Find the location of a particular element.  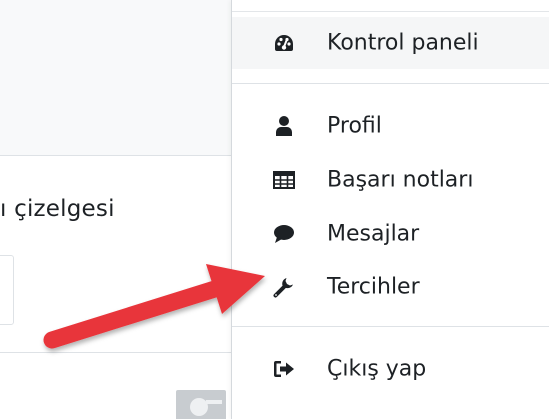

menu-item-logout: Çıkış yap is located at coordinates (390, 369).